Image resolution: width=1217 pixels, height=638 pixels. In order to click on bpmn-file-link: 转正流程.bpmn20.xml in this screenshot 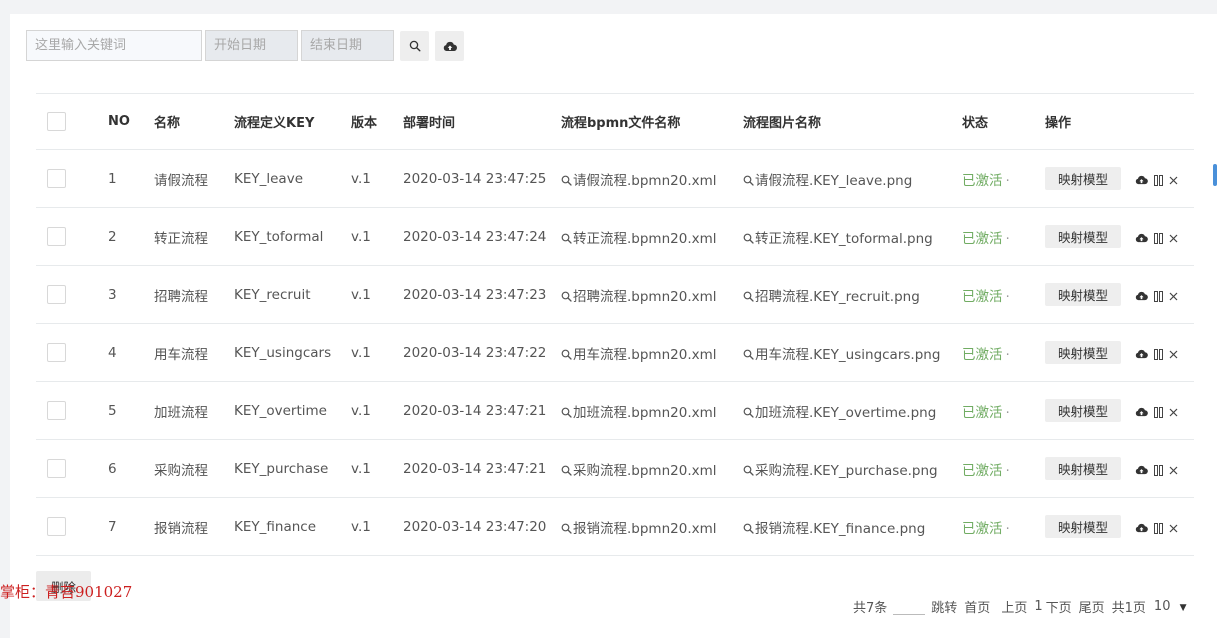, I will do `click(639, 239)`.